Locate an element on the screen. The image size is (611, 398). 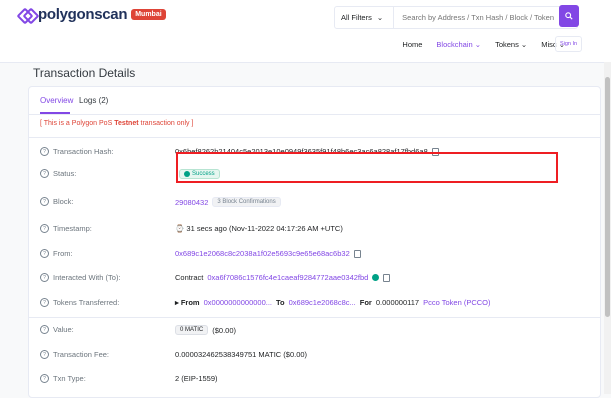
value-usd: ($0.00) is located at coordinates (224, 330).